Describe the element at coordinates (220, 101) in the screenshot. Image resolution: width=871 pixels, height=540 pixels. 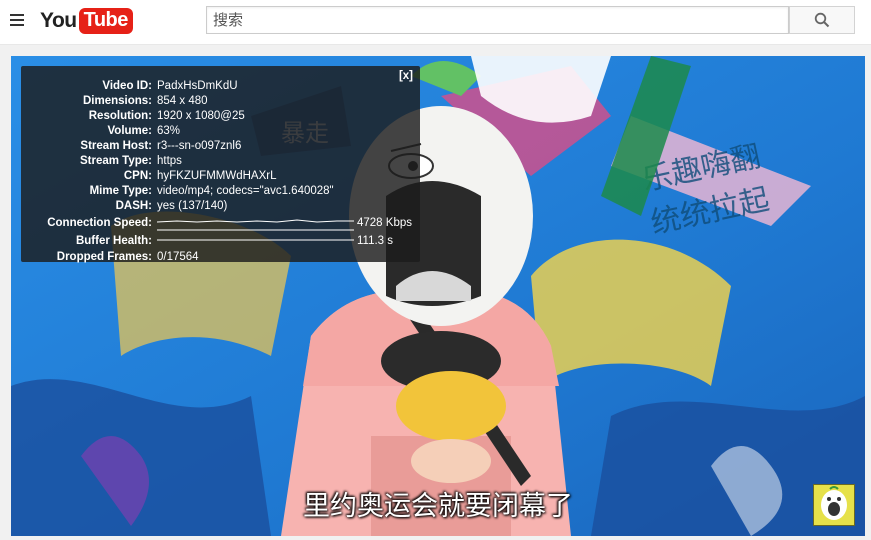
I see `stat-row-dimensions: Dimensions: 854 x 480` at that location.